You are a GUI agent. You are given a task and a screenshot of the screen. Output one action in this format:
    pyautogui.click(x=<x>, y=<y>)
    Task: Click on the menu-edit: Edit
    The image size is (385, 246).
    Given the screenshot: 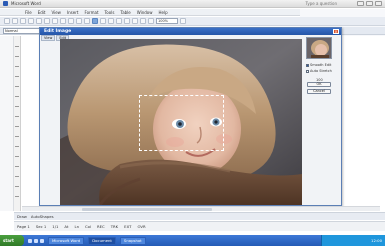 What is the action you would take?
    pyautogui.click(x=42, y=12)
    